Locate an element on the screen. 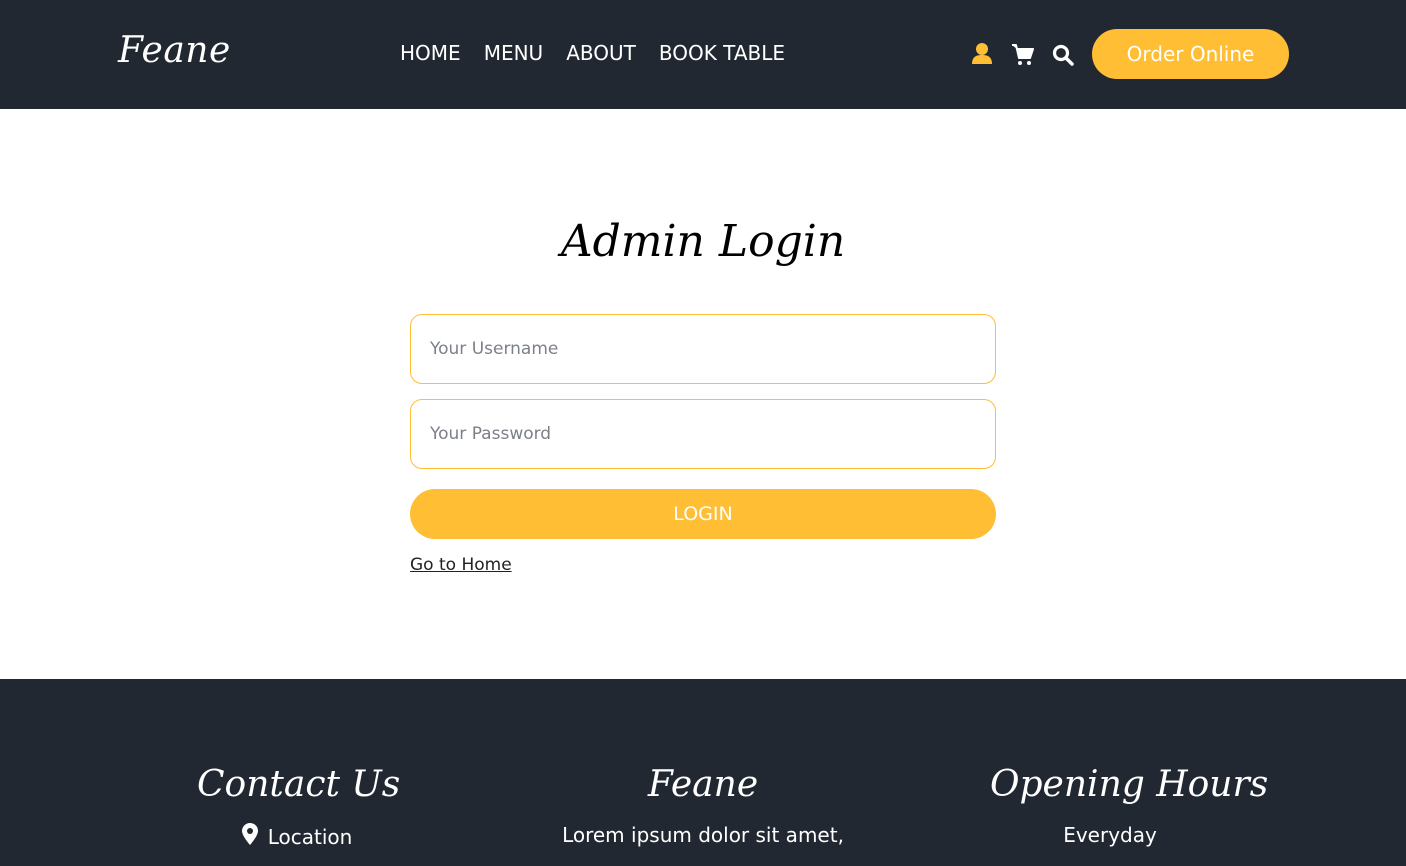  footer-hours-text: Everyday is located at coordinates (1110, 835).